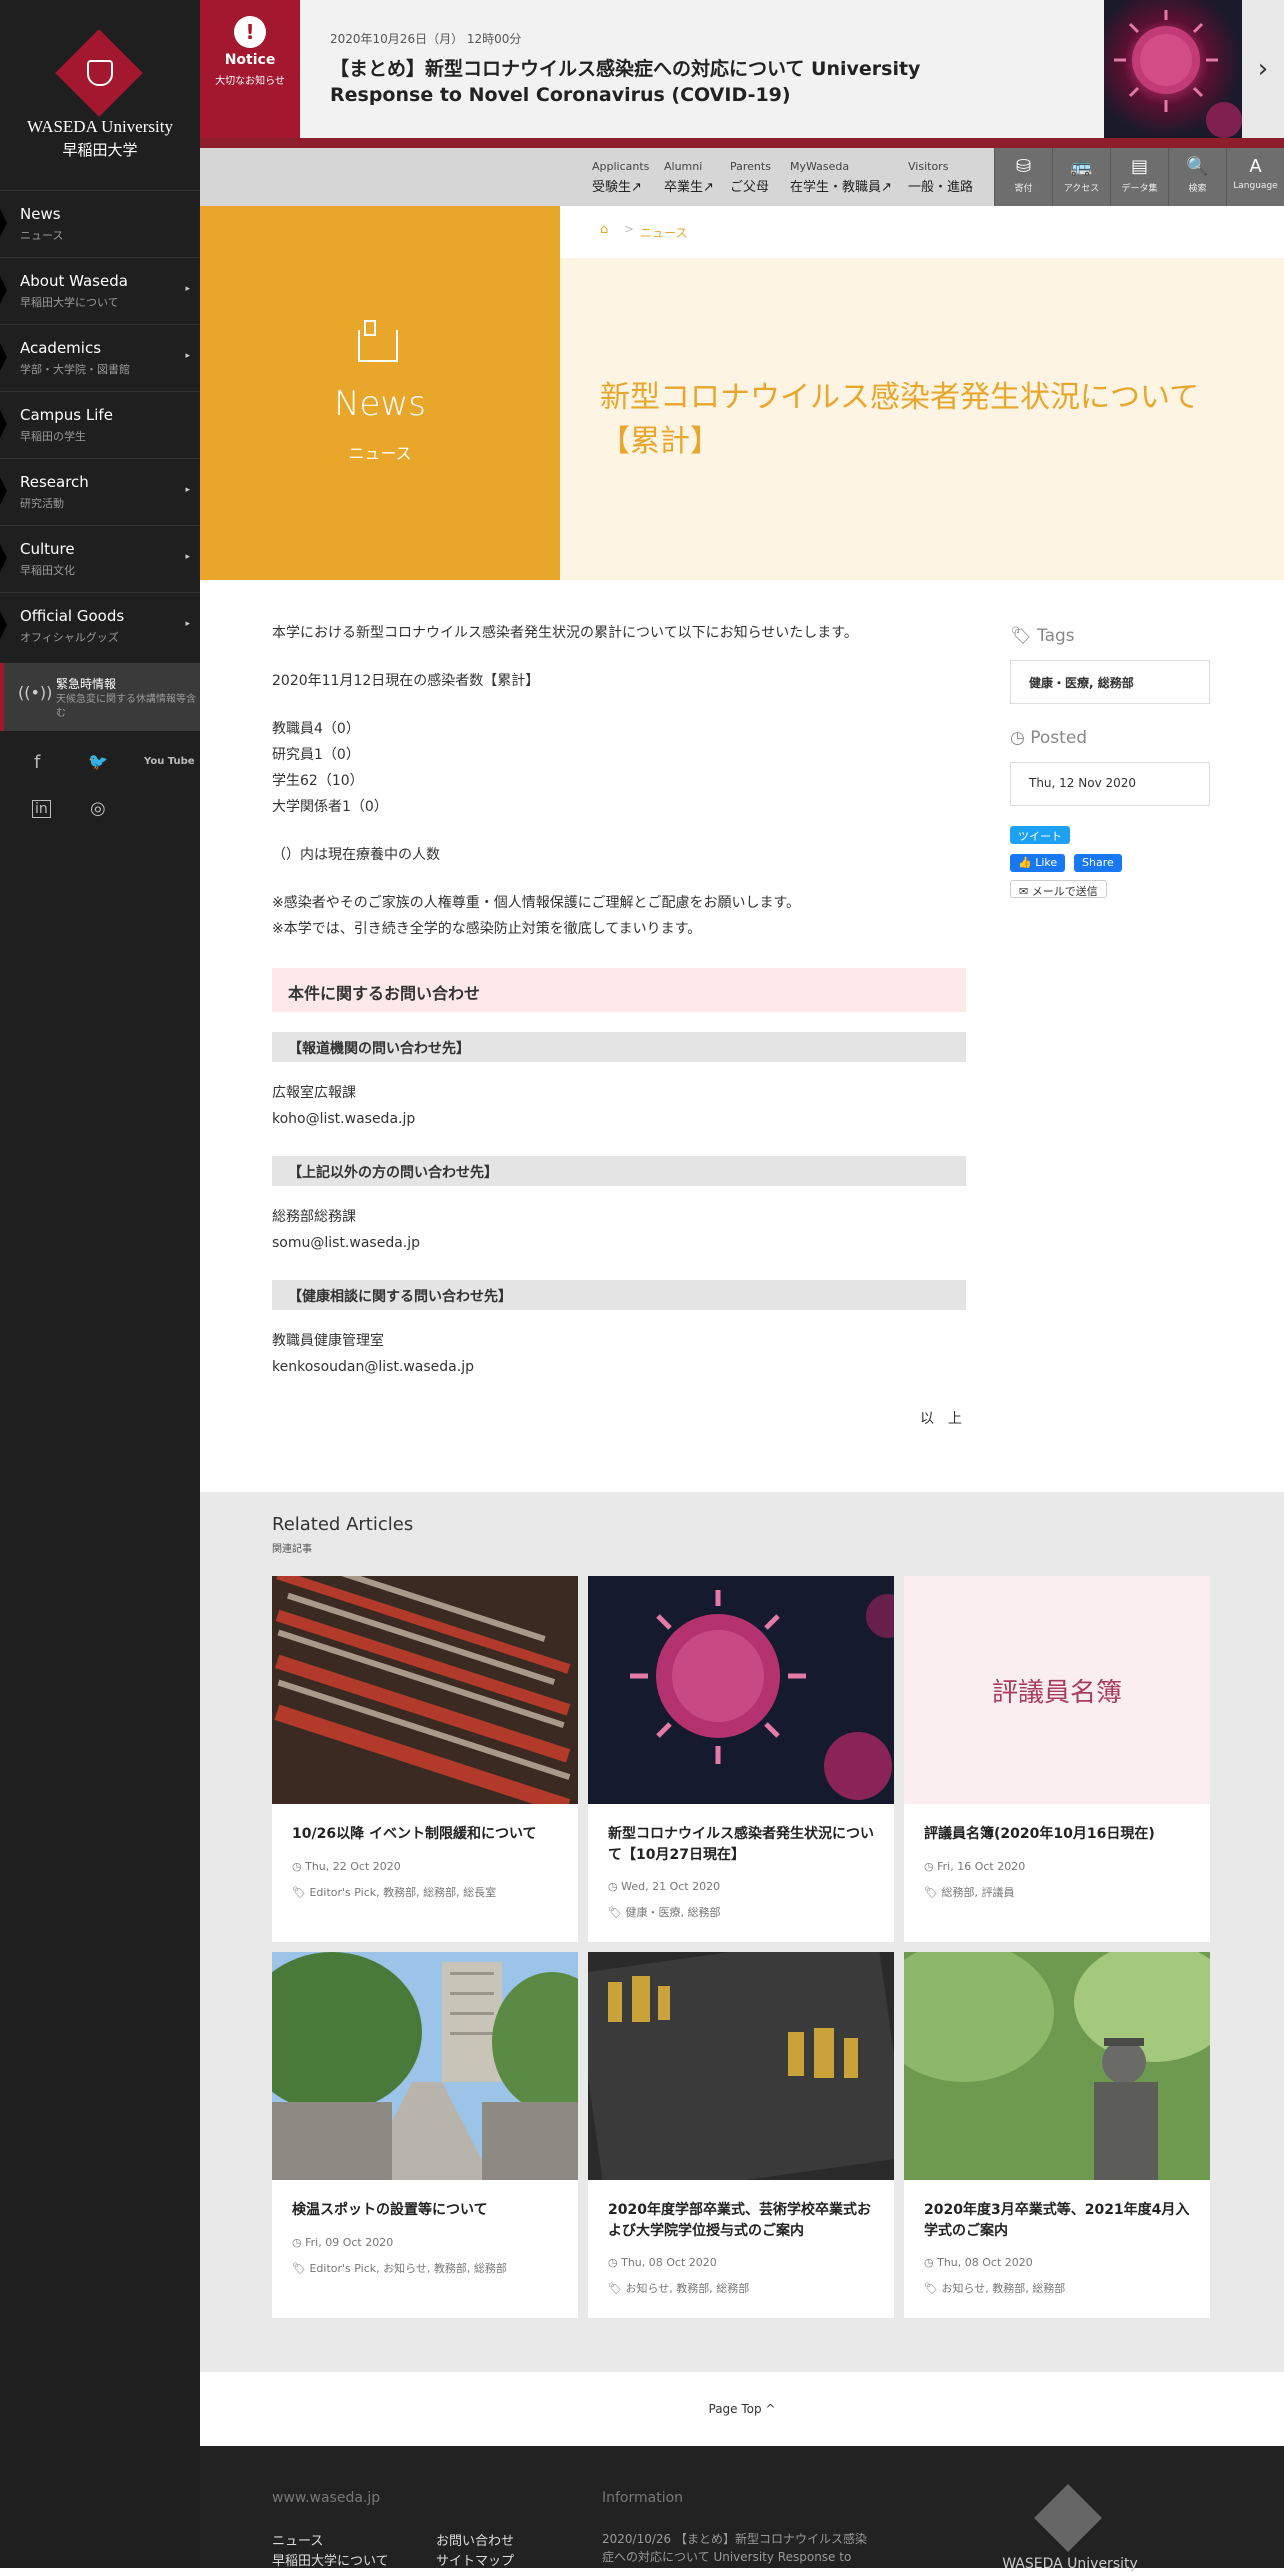 Image resolution: width=1284 pixels, height=2572 pixels. What do you see at coordinates (1081, 189) in the screenshot?
I see `tool-label: アクセス` at bounding box center [1081, 189].